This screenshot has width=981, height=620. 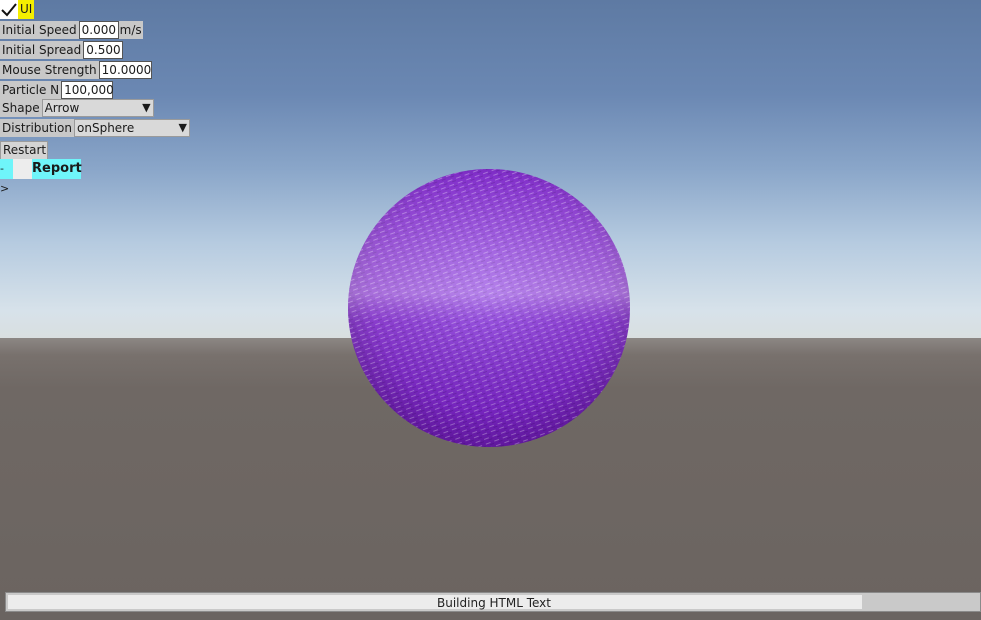 I want to click on restart-button: Restart, so click(x=24, y=150).